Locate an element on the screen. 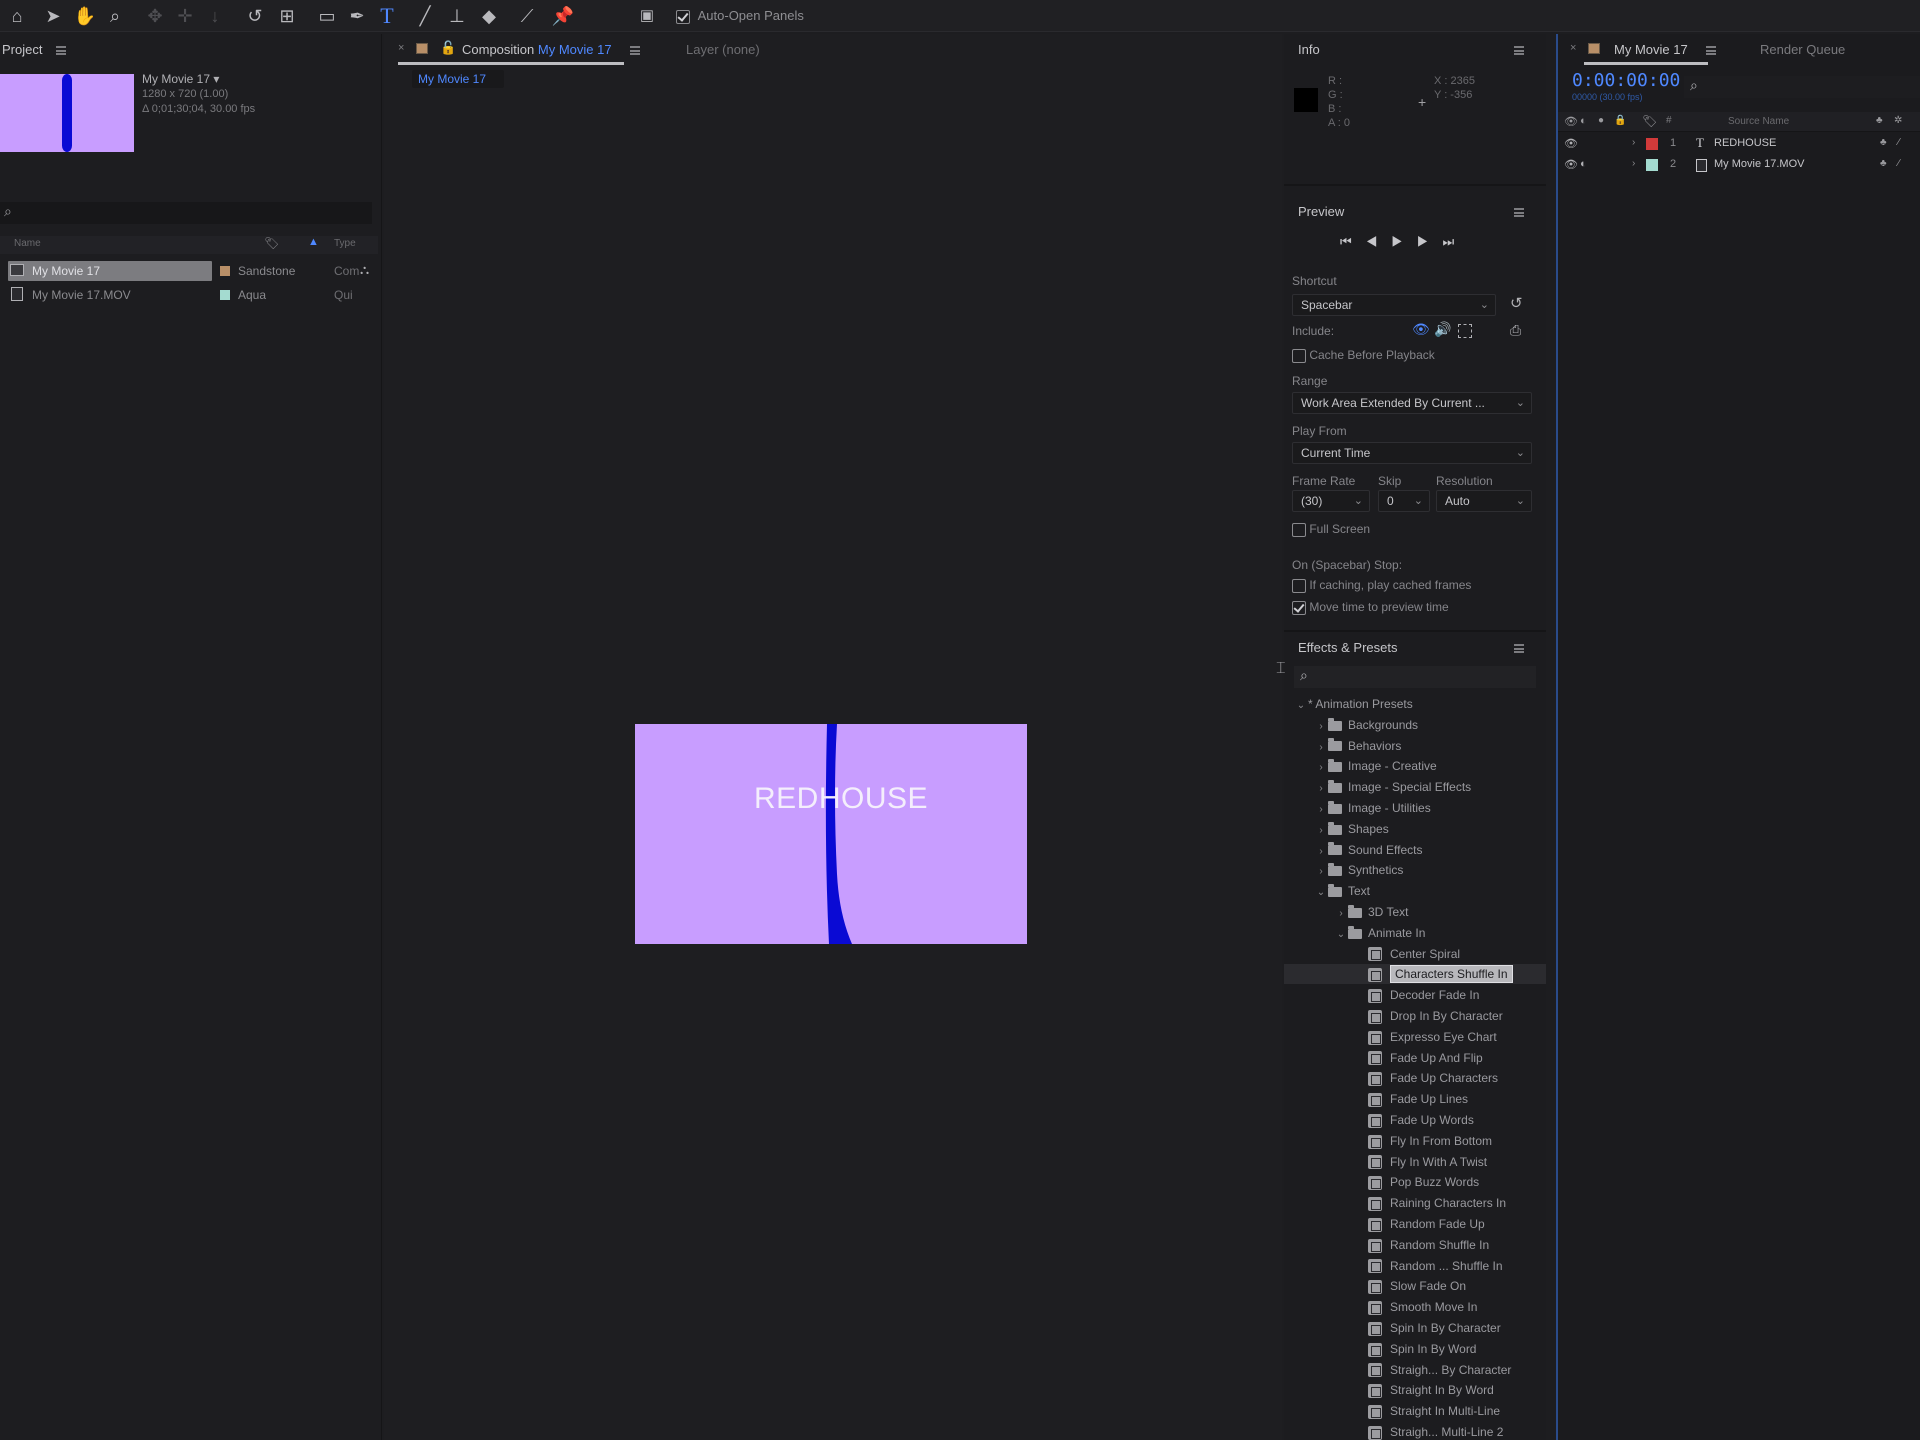  reset-icon: ↺ is located at coordinates (1516, 303).